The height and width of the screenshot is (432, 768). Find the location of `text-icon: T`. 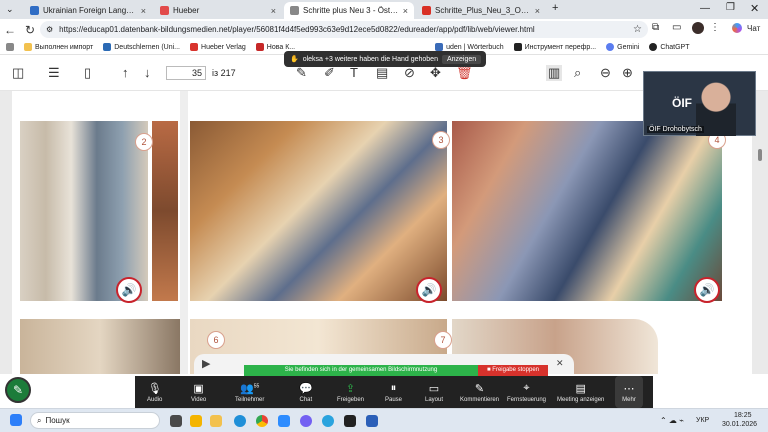

text-icon: T is located at coordinates (354, 72).